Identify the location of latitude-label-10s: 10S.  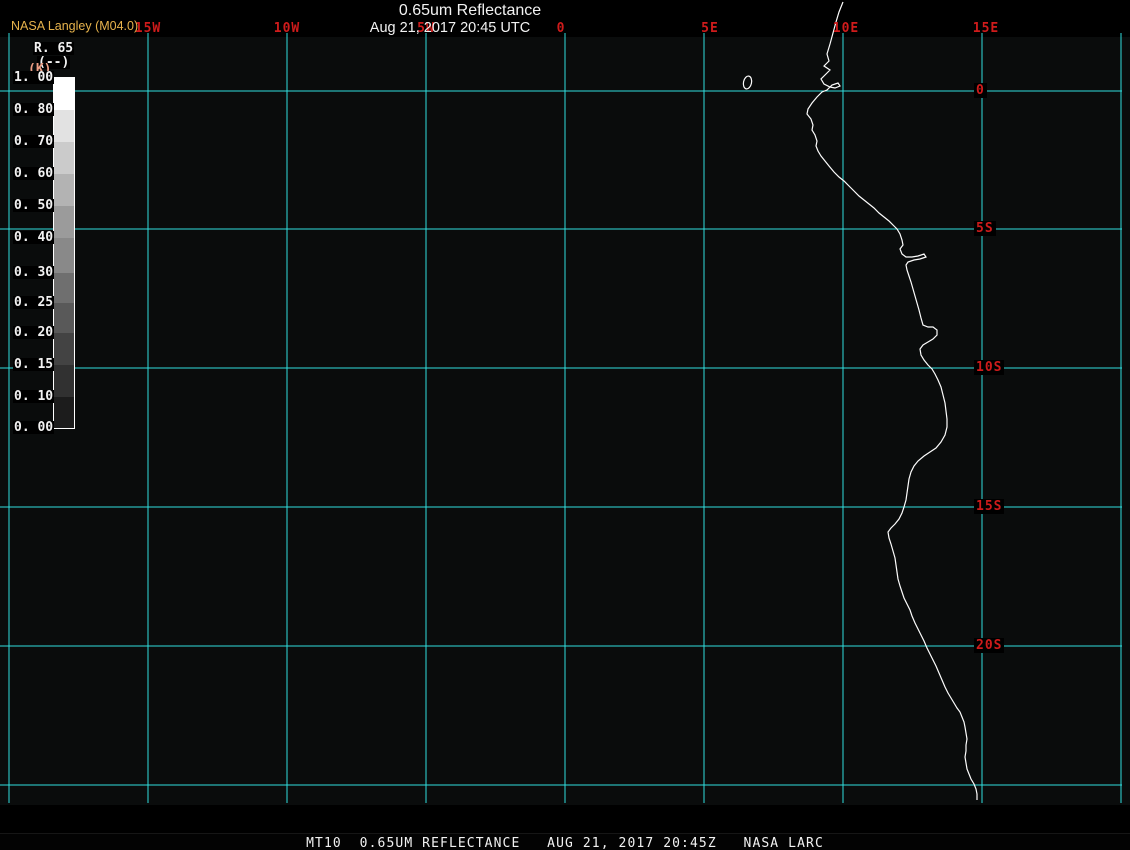
(989, 367).